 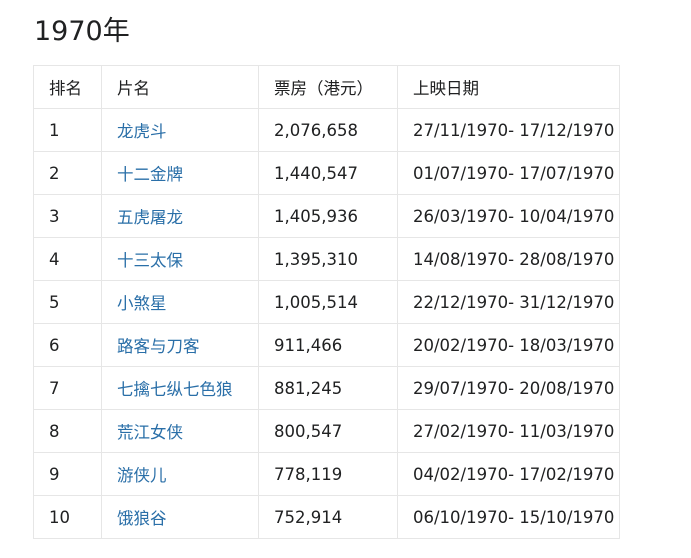 What do you see at coordinates (508, 173) in the screenshot?
I see `release-dates-cell: 01/07/1970- 17/07/1970` at bounding box center [508, 173].